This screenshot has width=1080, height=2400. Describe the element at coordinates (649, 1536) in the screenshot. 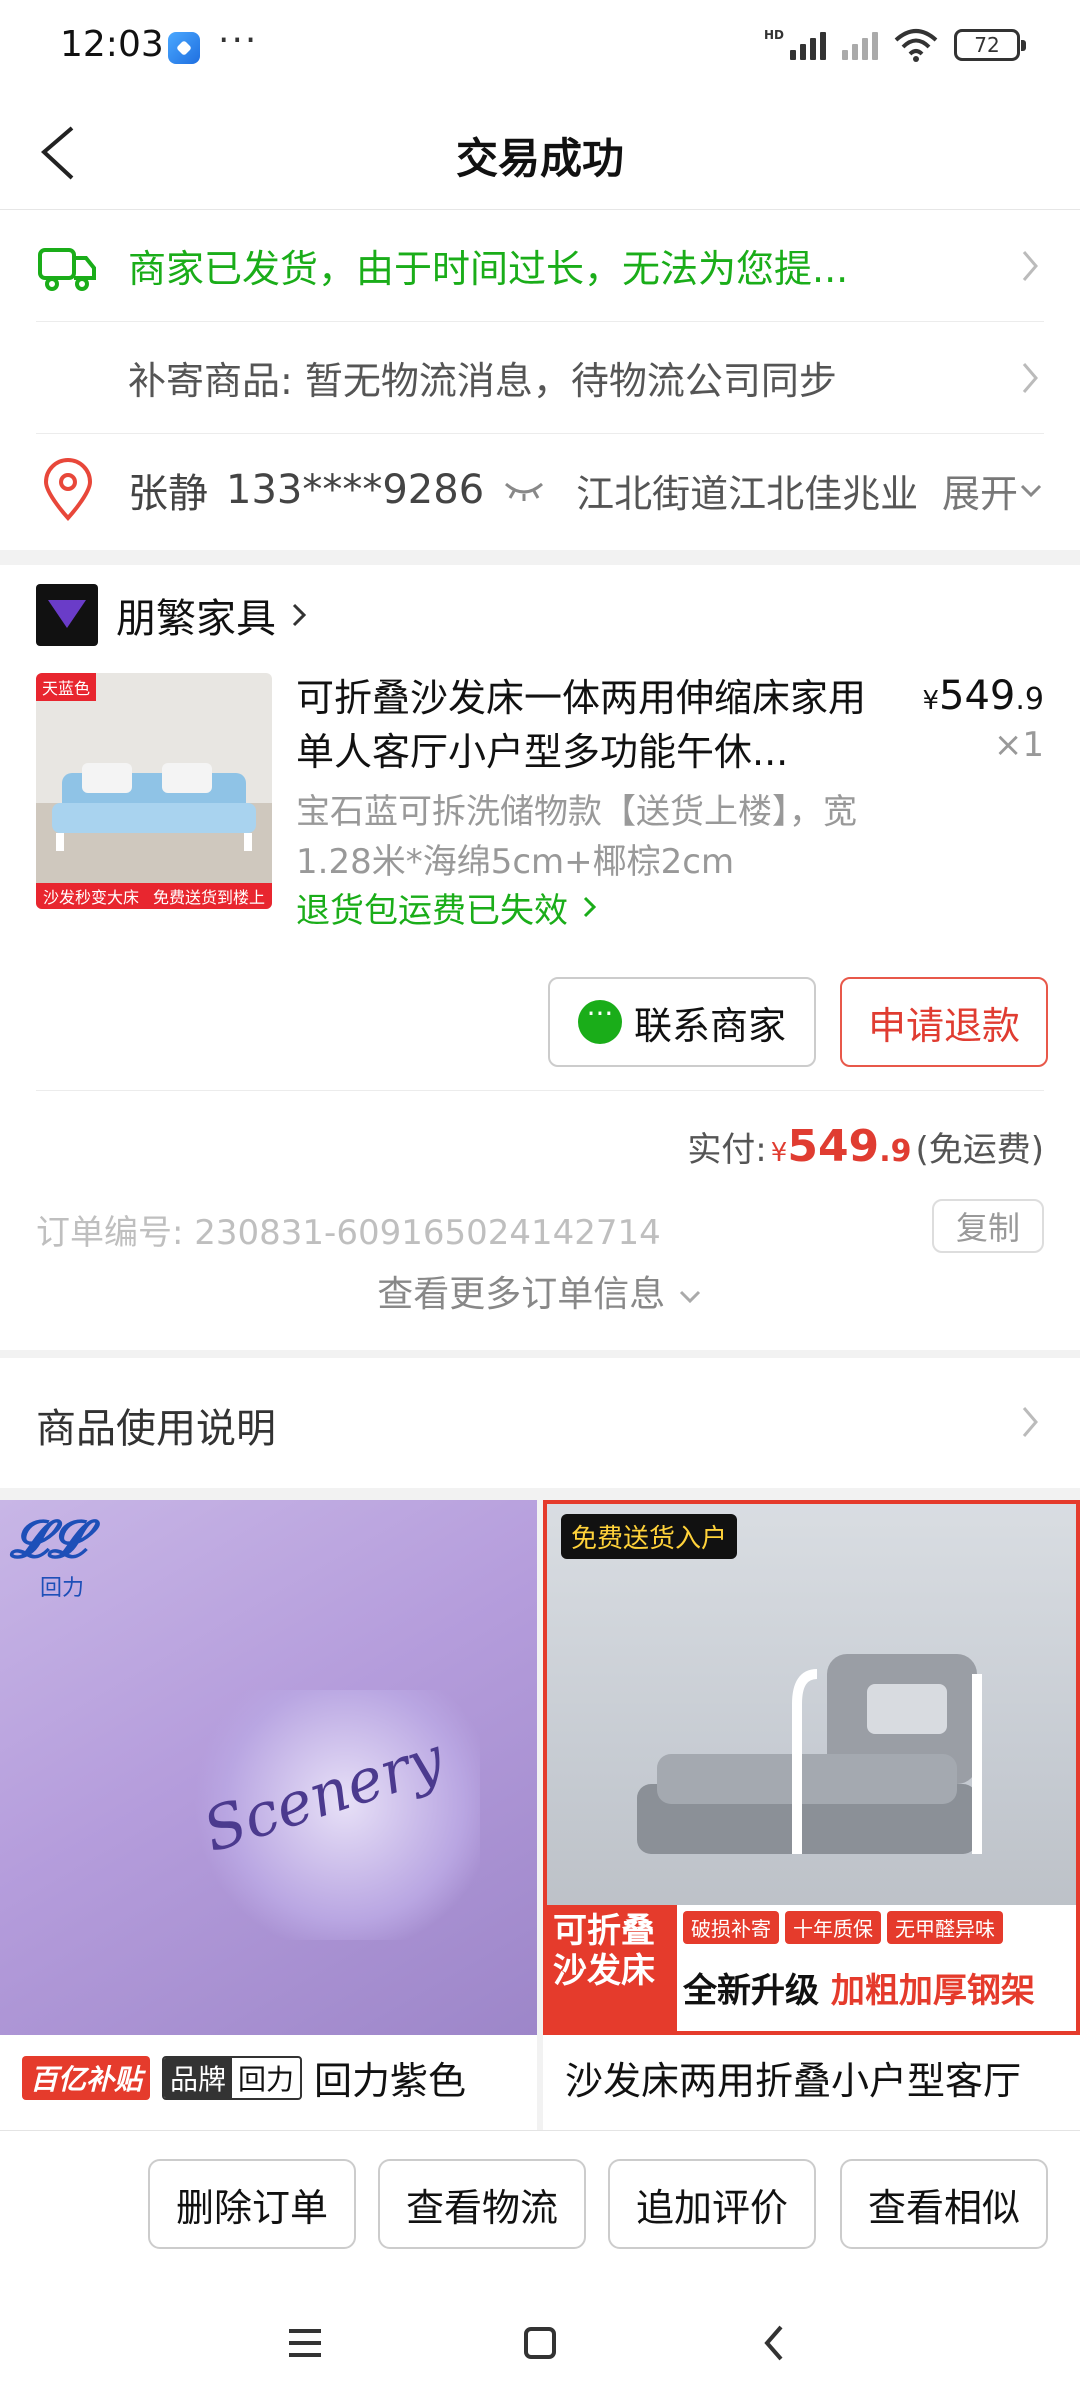

I see `free-delivery-badge: 免费送货入户` at that location.